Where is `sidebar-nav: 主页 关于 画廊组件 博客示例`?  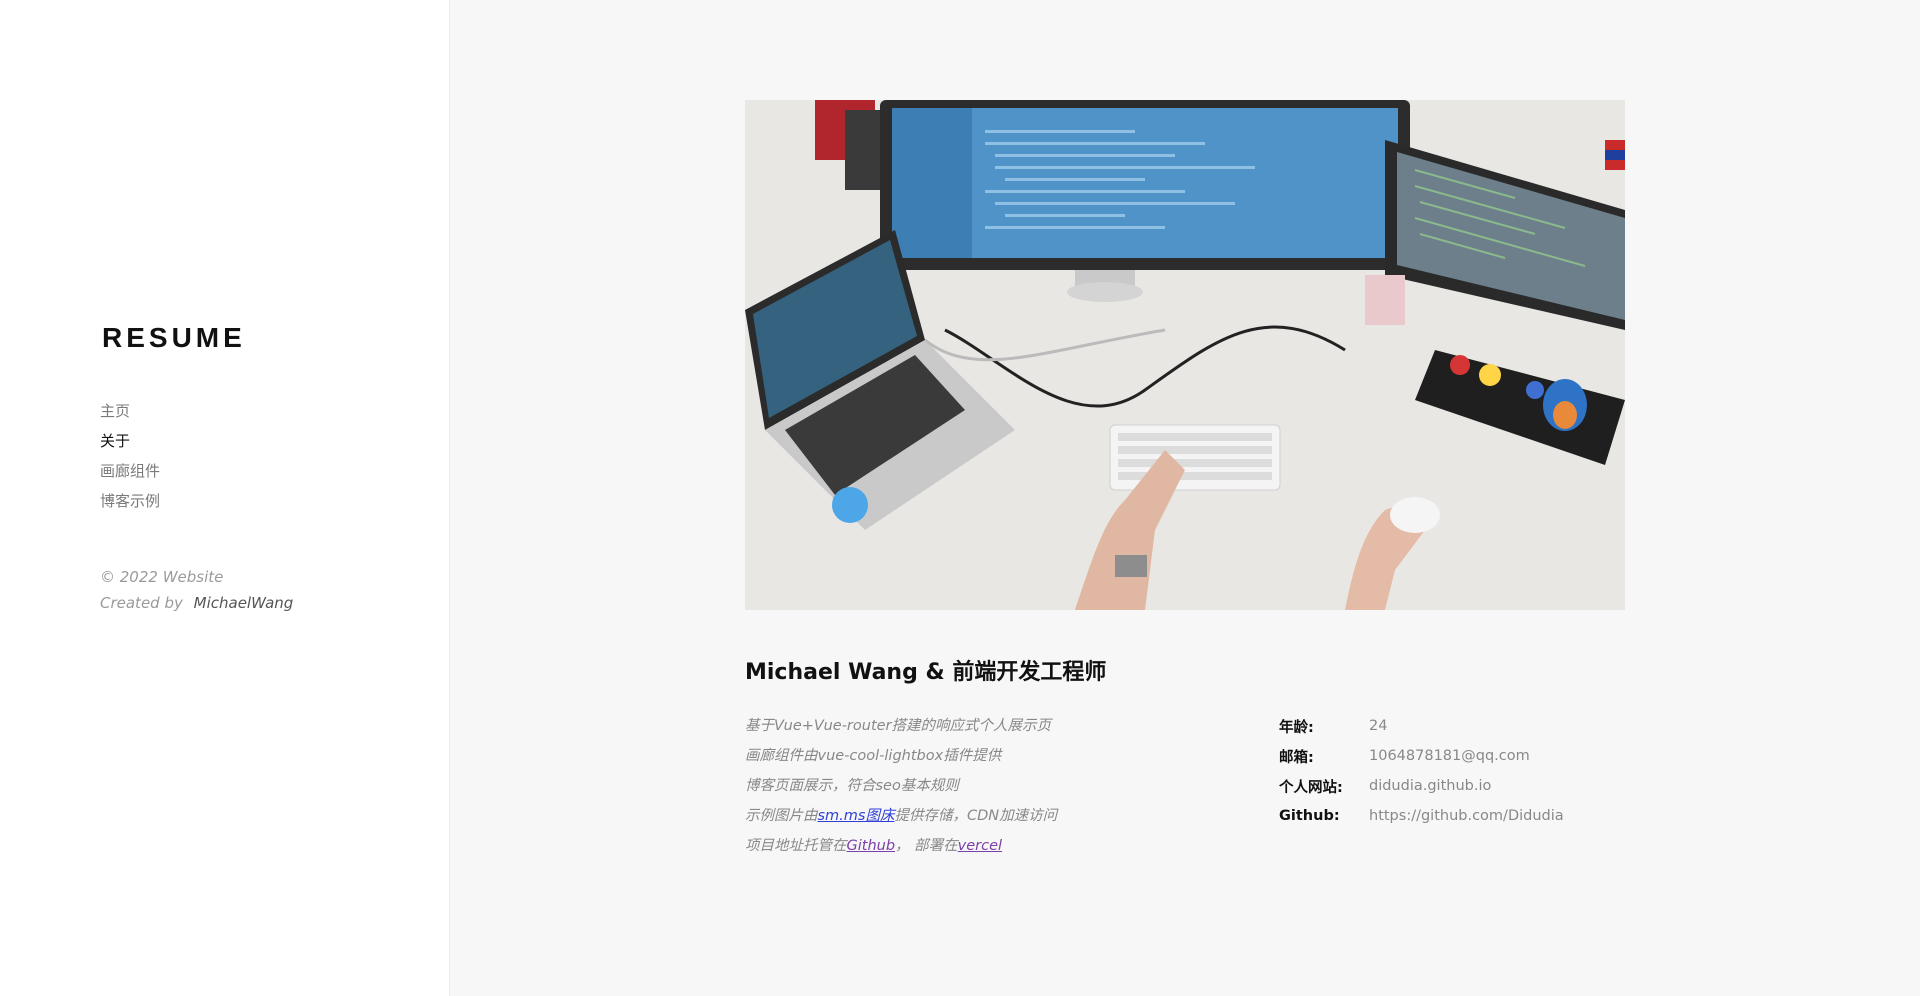
sidebar-nav: 主页 关于 画廊组件 博客示例 is located at coordinates (130, 456).